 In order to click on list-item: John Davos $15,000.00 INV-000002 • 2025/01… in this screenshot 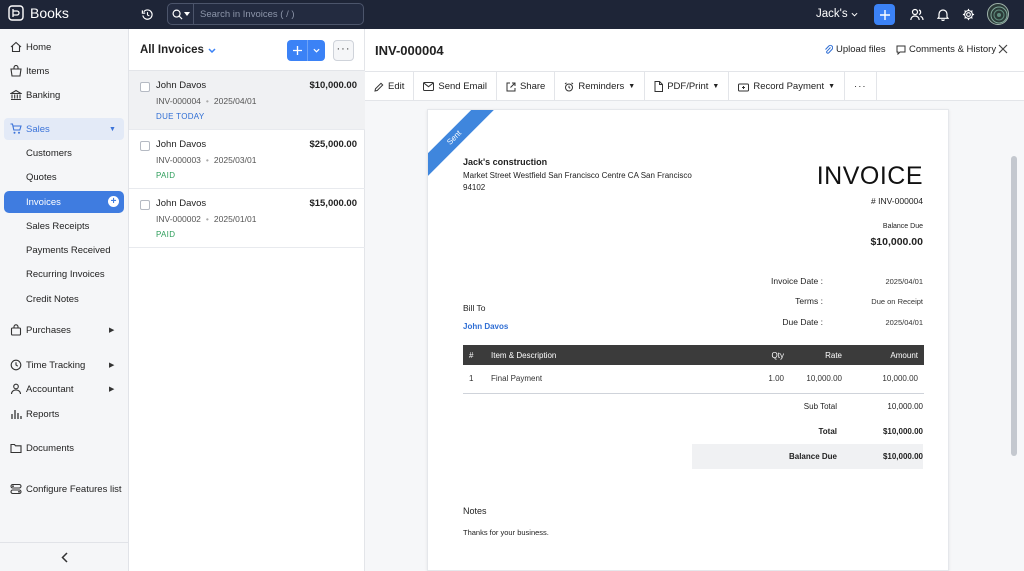, I will do `click(247, 218)`.